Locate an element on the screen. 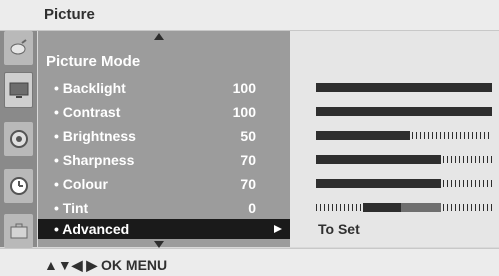 This screenshot has width=499, height=276. menu-item-colour: • Colour 70 is located at coordinates (164, 184).